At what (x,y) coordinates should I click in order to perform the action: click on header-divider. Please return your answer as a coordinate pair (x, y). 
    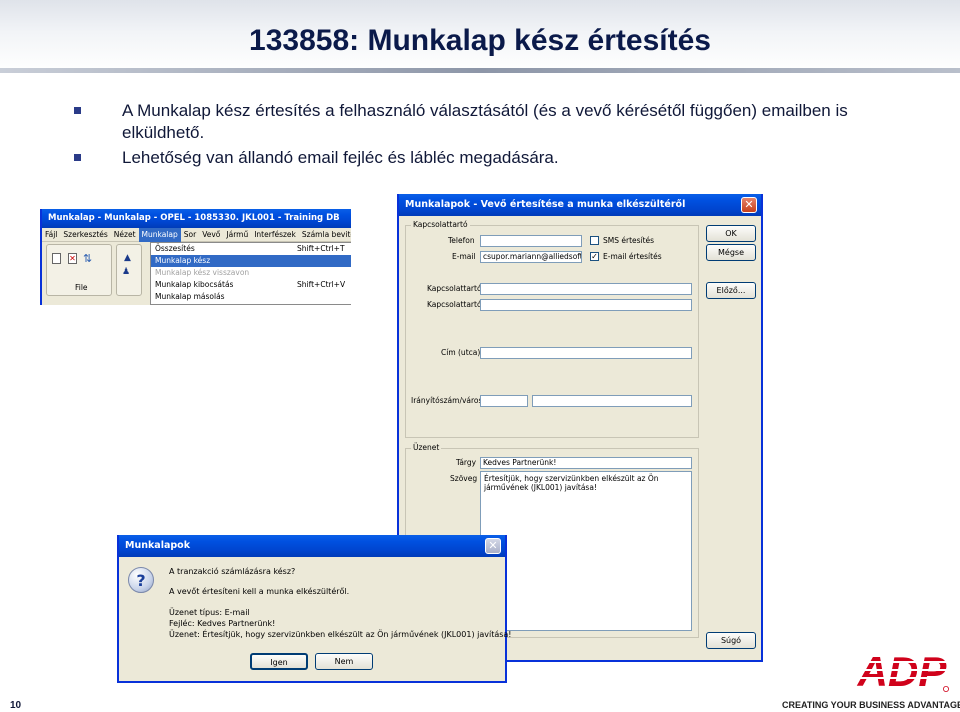
    Looking at the image, I should click on (480, 70).